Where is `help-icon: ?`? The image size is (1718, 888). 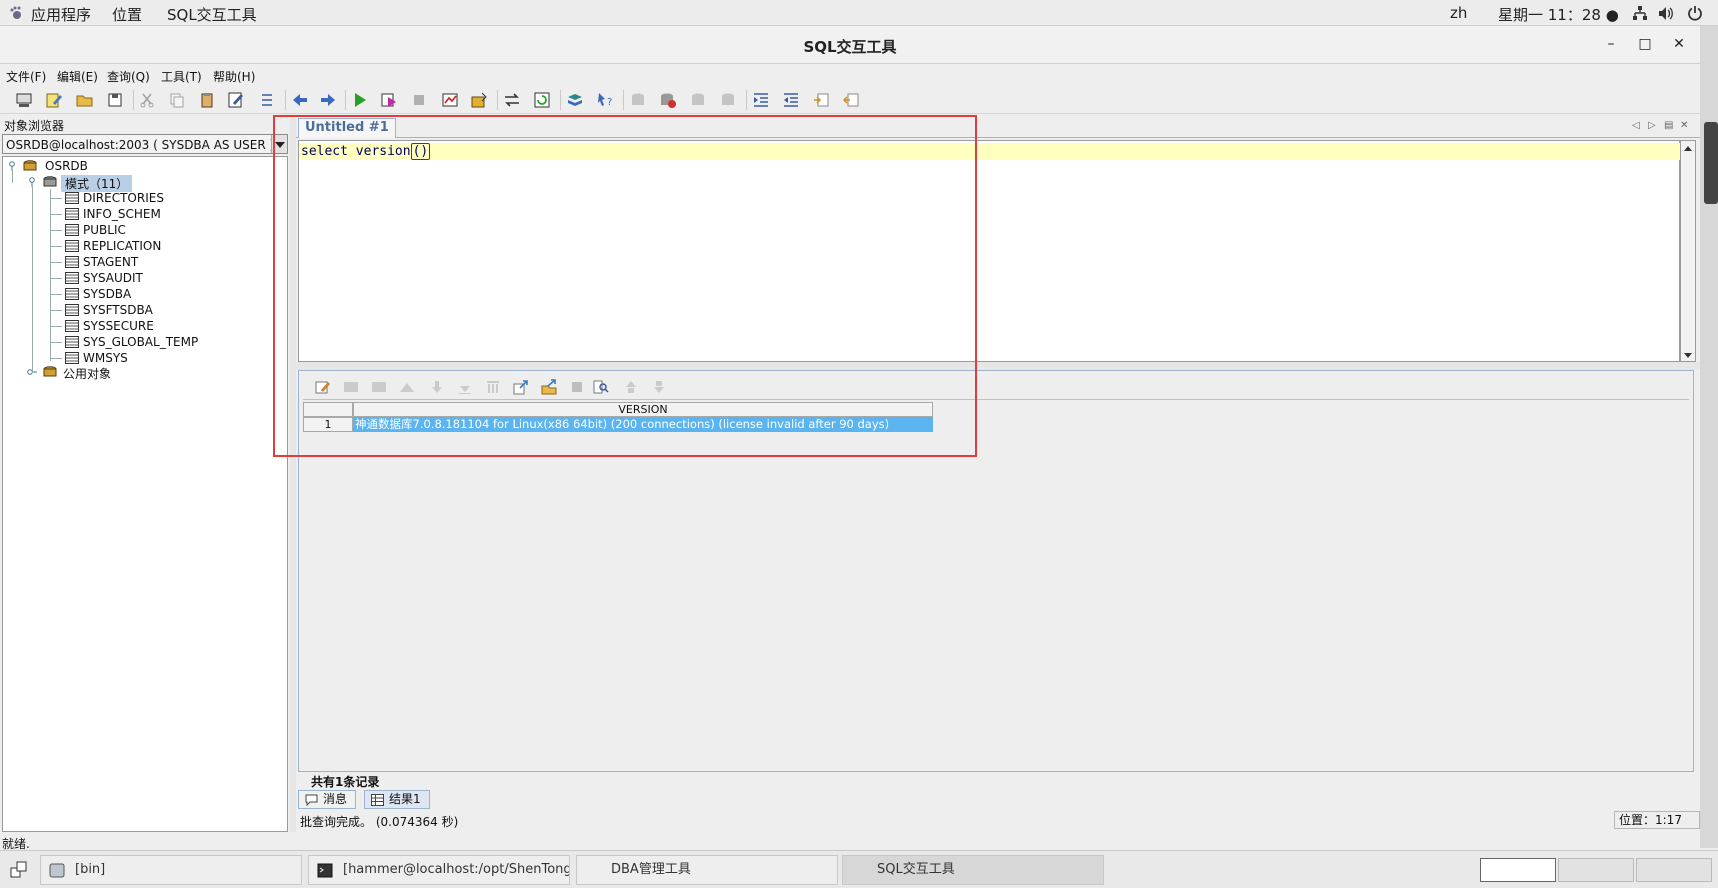
help-icon: ? is located at coordinates (605, 100).